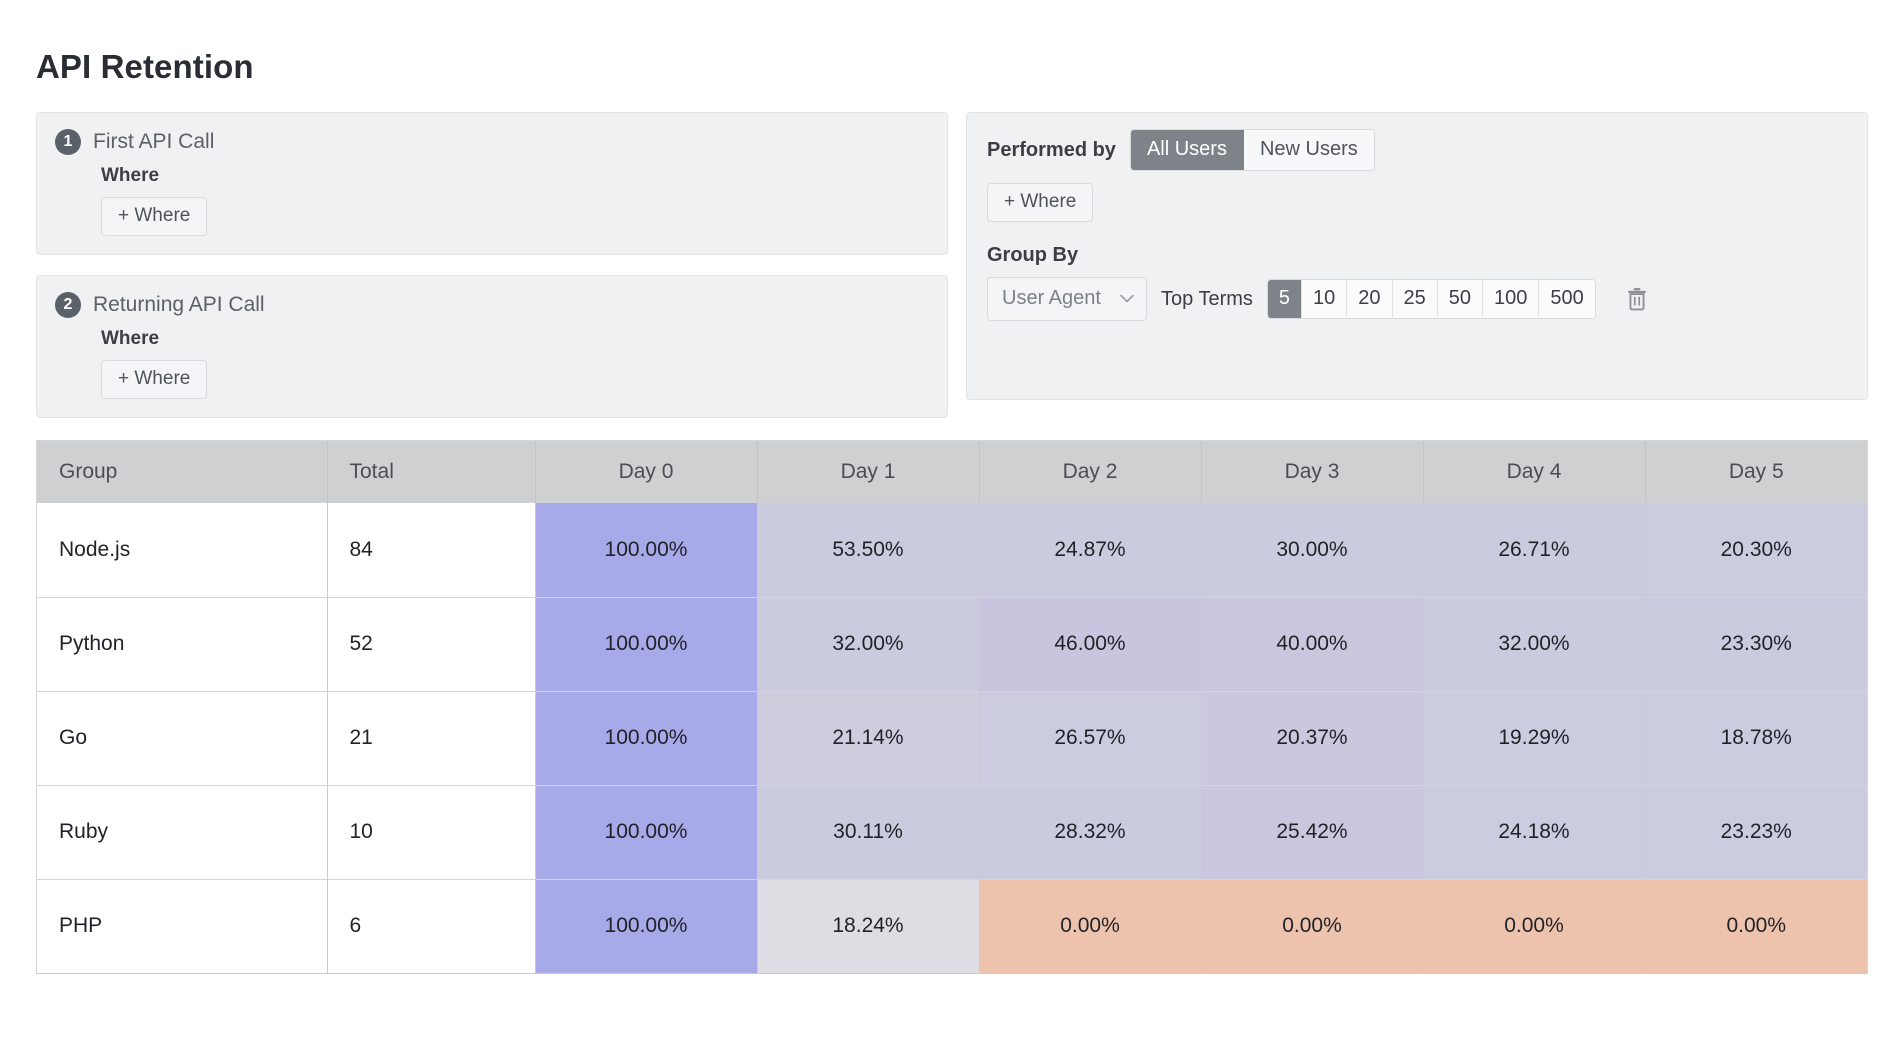 Image resolution: width=1904 pixels, height=1042 pixels. Describe the element at coordinates (1312, 737) in the screenshot. I see `cell-day-3: 20.37%` at that location.